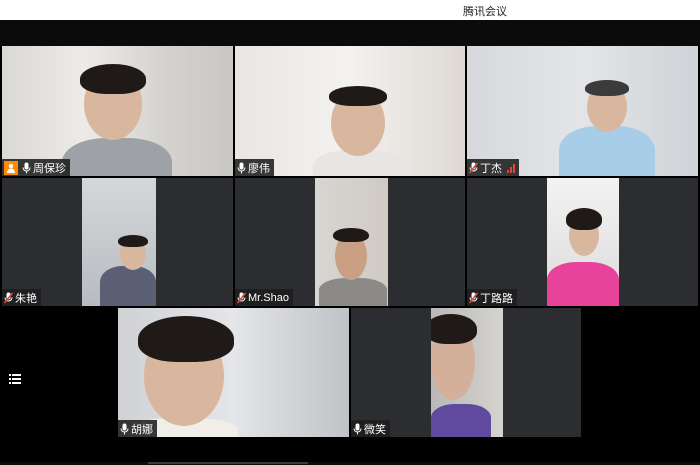 The height and width of the screenshot is (465, 700). Describe the element at coordinates (49, 168) in the screenshot. I see `participant-name: 周保珍` at that location.